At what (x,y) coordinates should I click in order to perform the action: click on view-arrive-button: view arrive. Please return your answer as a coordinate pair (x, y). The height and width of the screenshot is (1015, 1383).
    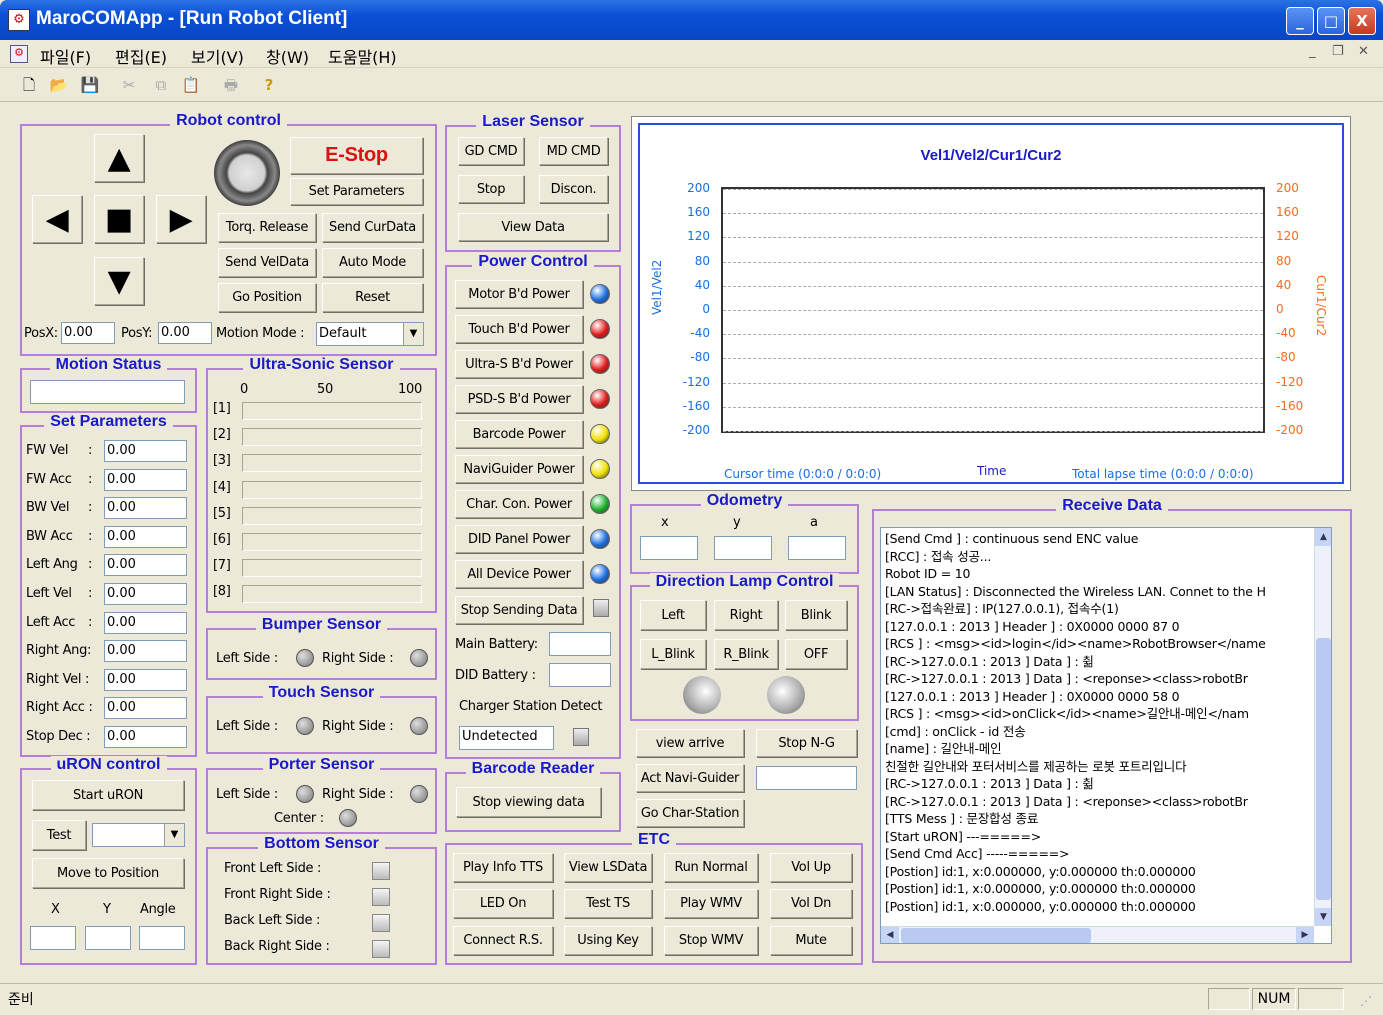
    Looking at the image, I should click on (690, 743).